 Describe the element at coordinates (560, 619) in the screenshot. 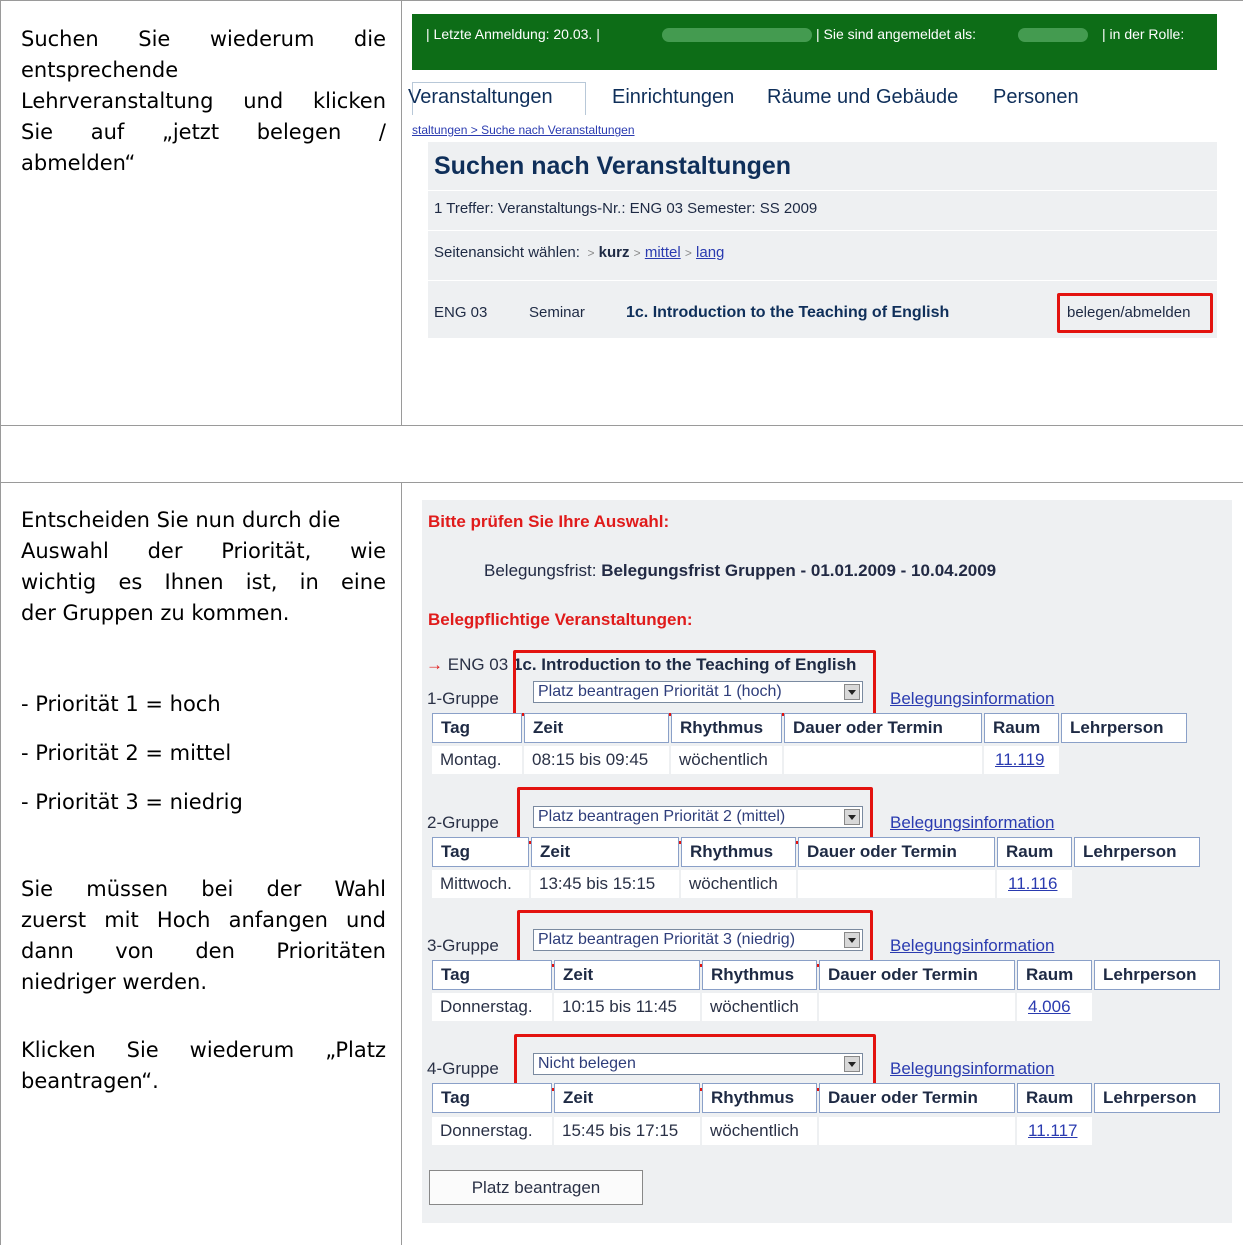

I see `mandatory-heading: Belegpflichtige Veranstaltungen:` at that location.